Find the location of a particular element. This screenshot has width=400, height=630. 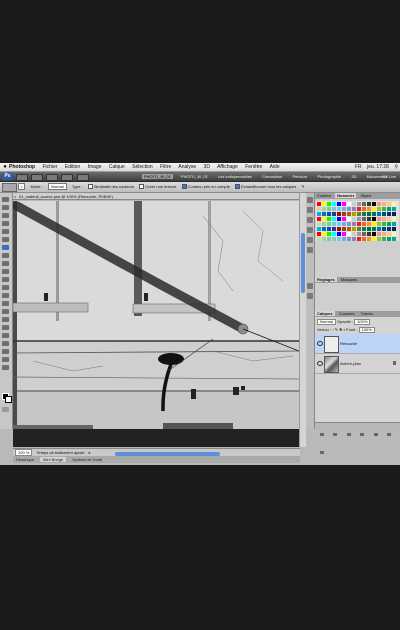

tab-traces: Tracés is located at coordinates (367, 313).